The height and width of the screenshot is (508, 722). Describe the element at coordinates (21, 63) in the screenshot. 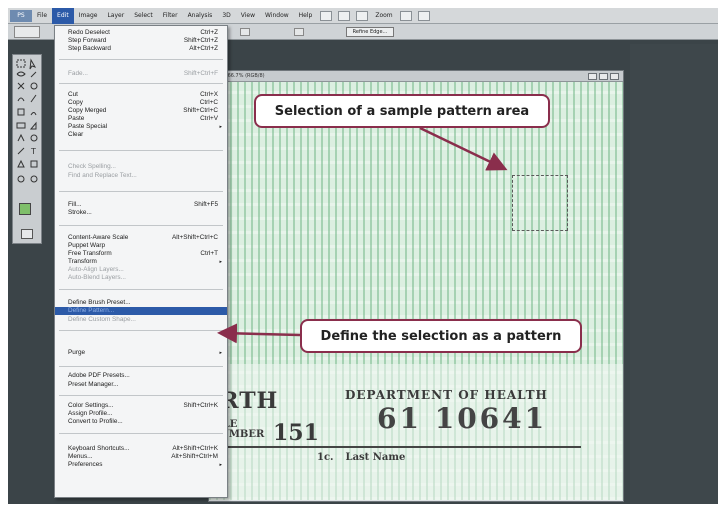

I see `marquee-tool-icon` at that location.